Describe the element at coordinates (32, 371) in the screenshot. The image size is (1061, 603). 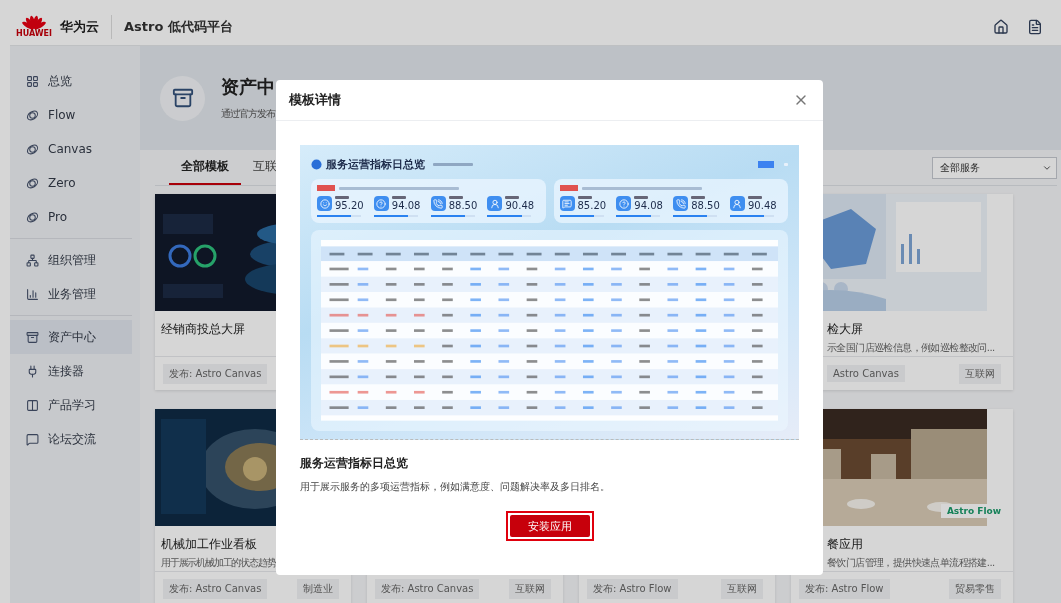
I see `plug-icon` at that location.